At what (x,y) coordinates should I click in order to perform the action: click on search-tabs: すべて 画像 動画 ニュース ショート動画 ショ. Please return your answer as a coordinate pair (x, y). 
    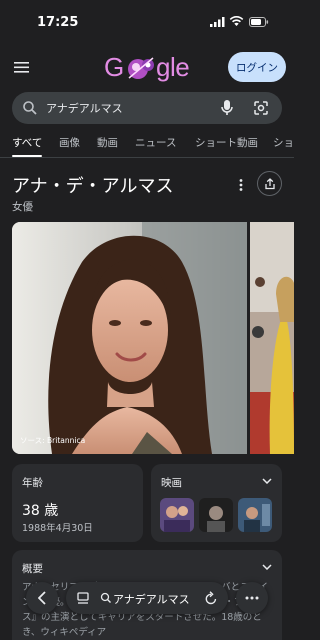
    Looking at the image, I should click on (147, 143).